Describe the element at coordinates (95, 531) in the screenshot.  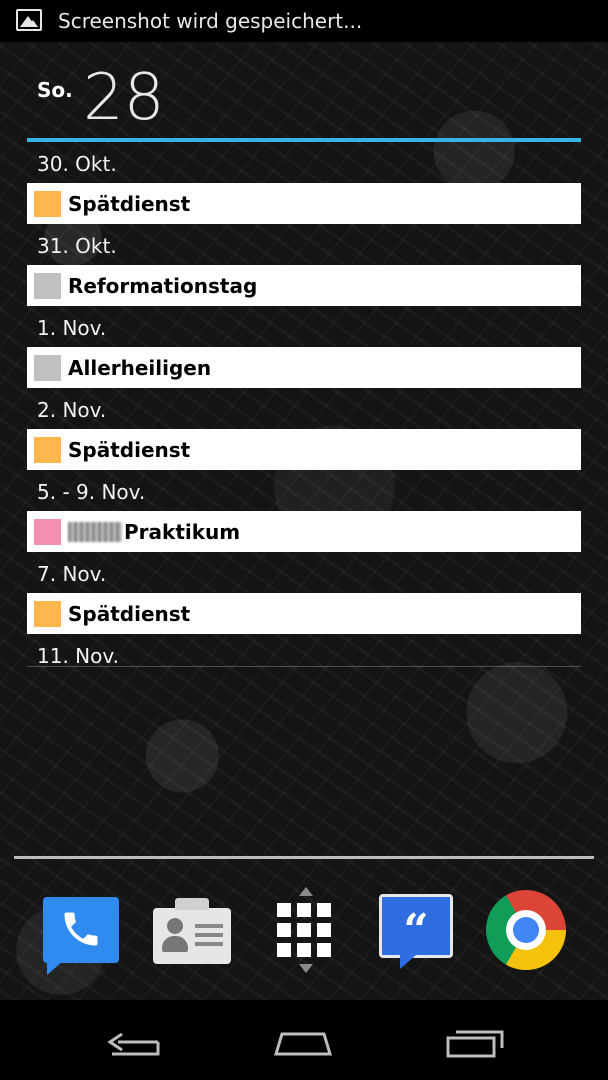
I see `redacted-text` at that location.